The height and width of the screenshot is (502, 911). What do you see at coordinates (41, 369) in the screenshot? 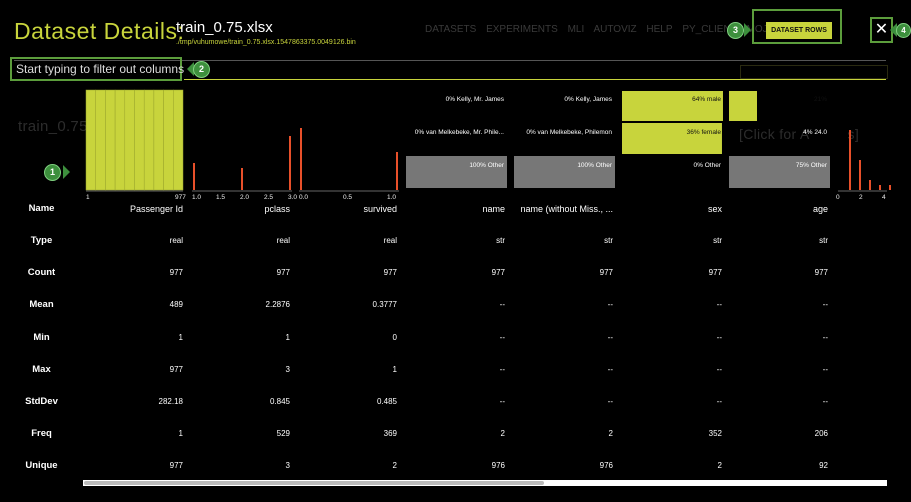
I see `stat-label-max: Max` at bounding box center [41, 369].